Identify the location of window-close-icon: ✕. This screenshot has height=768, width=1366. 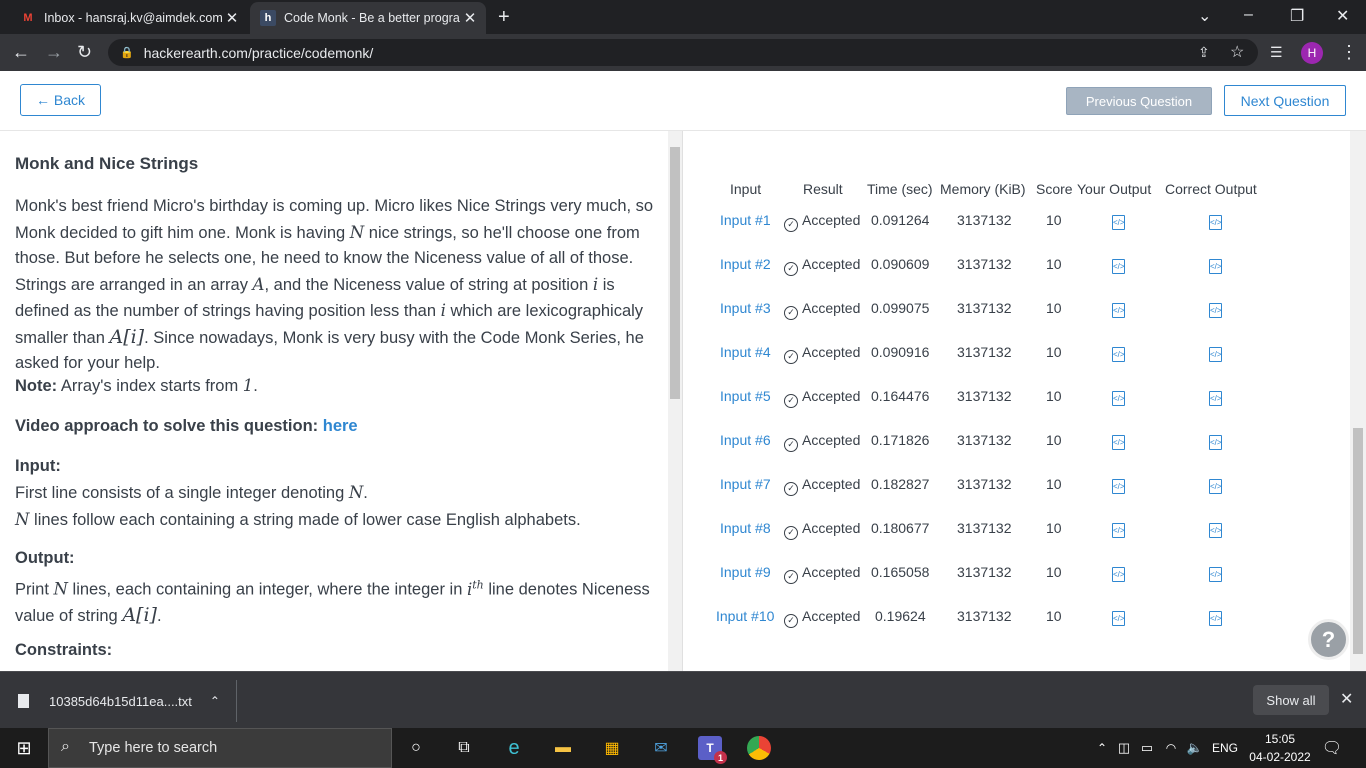
(1342, 16).